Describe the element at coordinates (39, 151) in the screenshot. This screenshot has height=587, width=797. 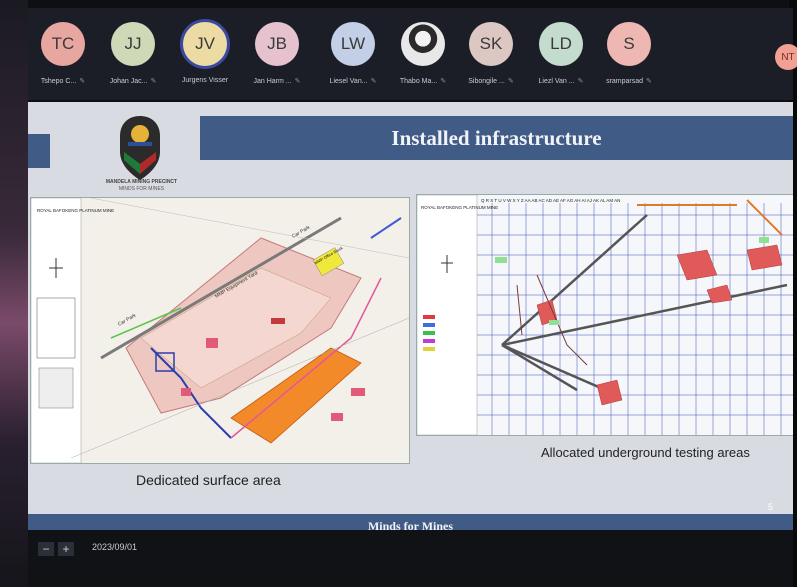
I see `slide-accent-bar` at that location.